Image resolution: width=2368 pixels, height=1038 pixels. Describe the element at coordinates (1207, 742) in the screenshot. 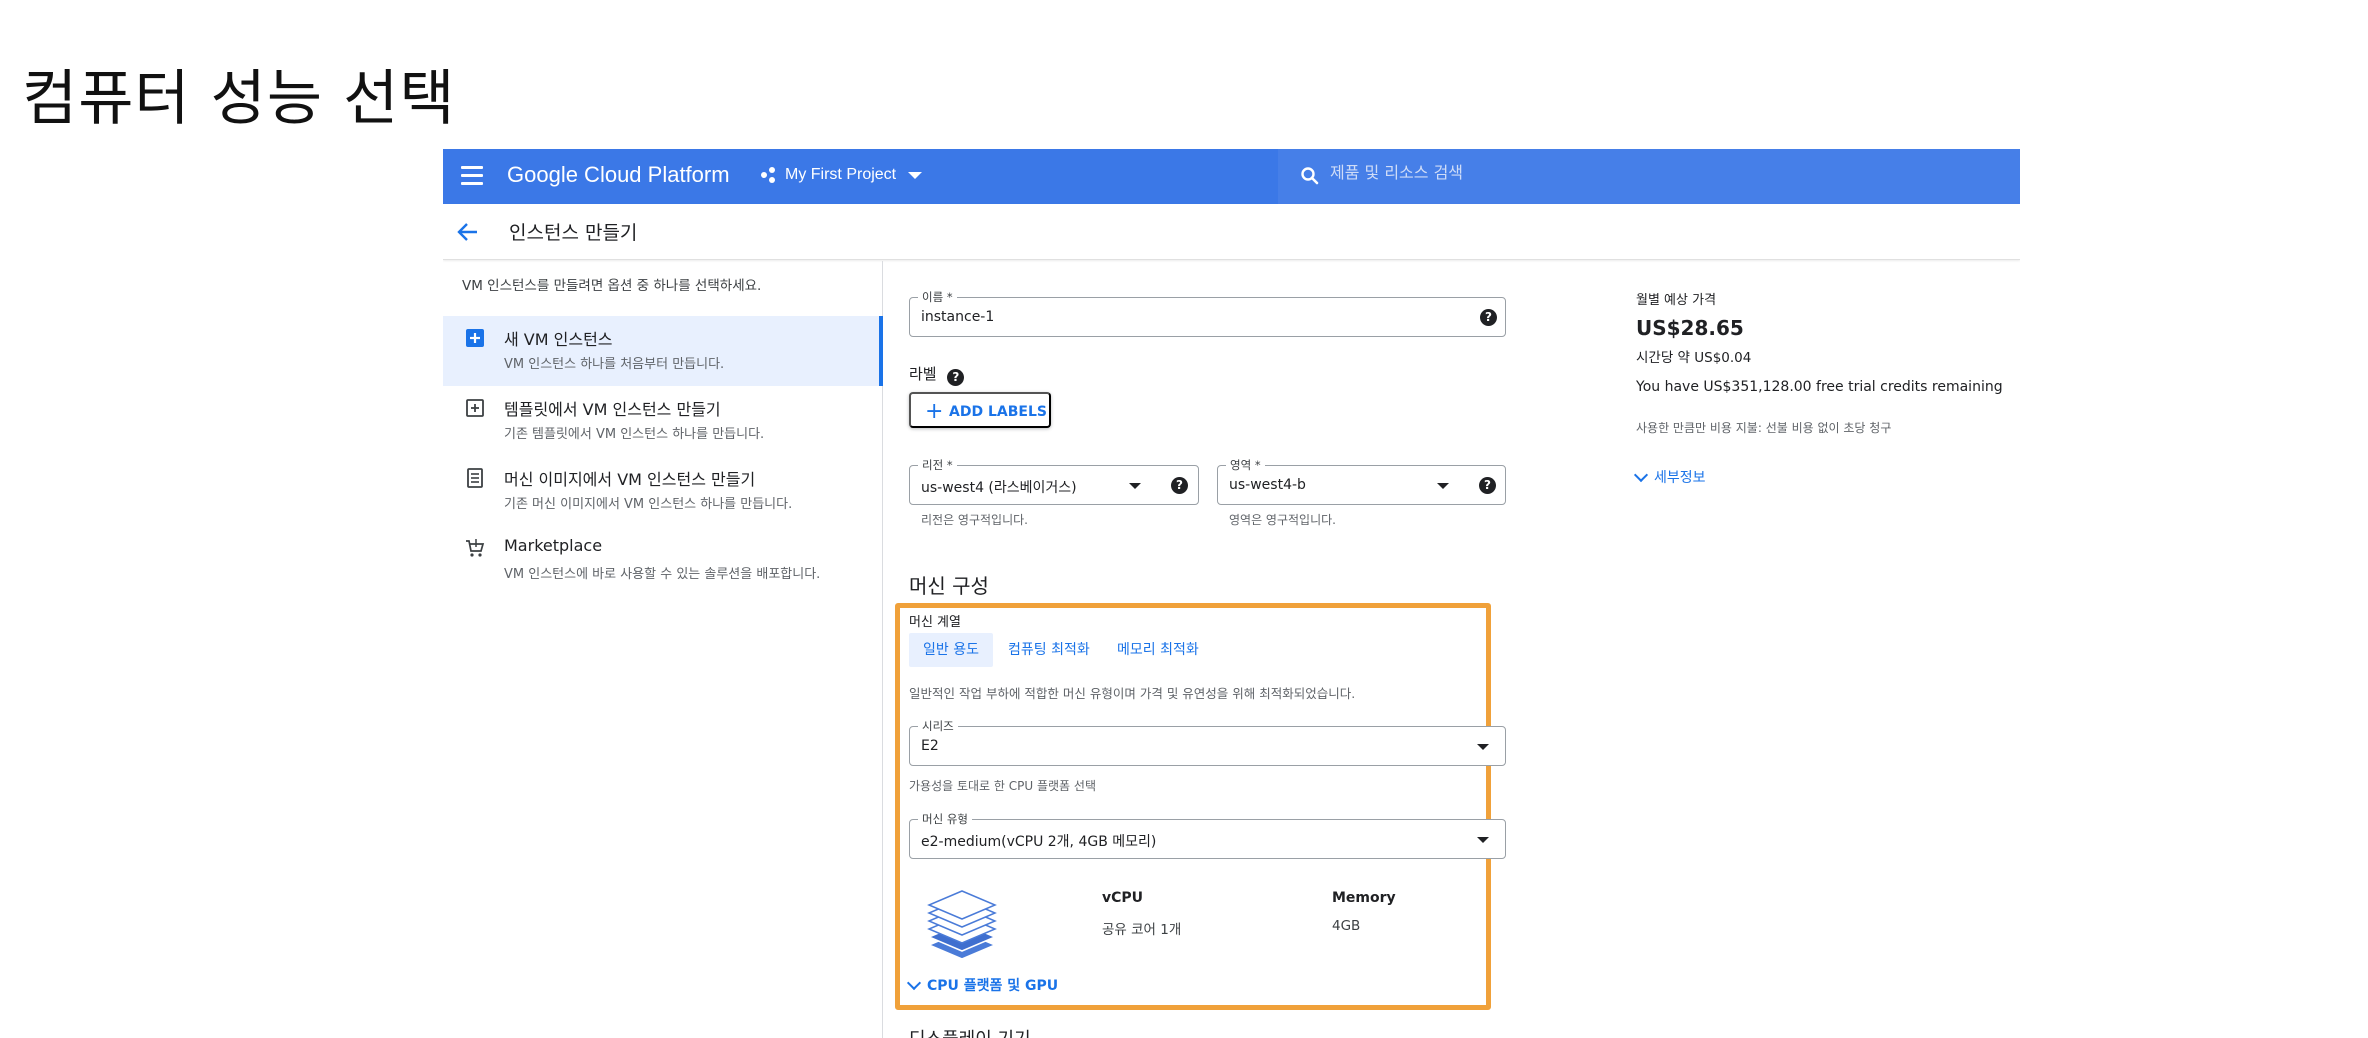

I see `series-select: 시리즈 E2` at that location.